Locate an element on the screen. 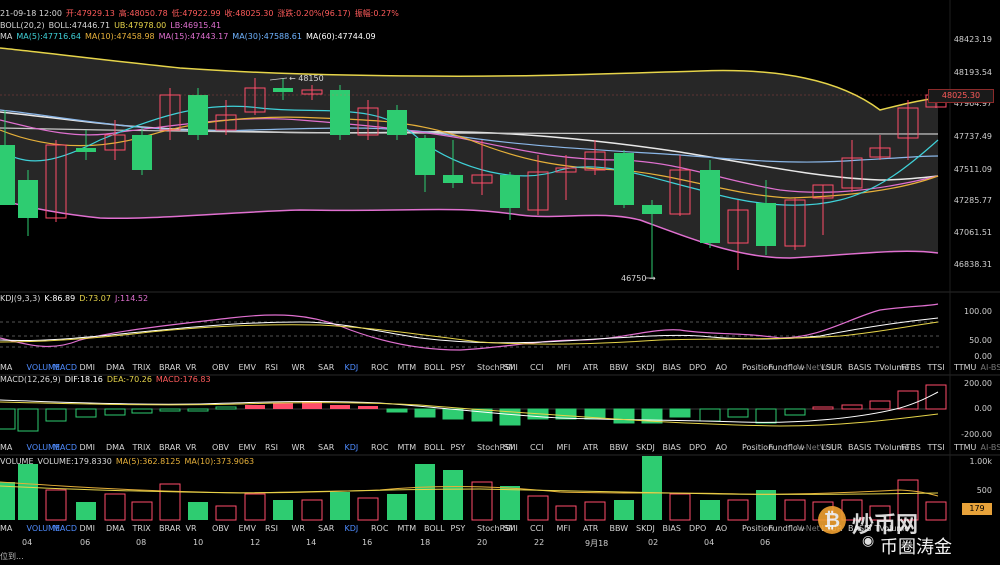  kdj-panel is located at coordinates (470, 327).